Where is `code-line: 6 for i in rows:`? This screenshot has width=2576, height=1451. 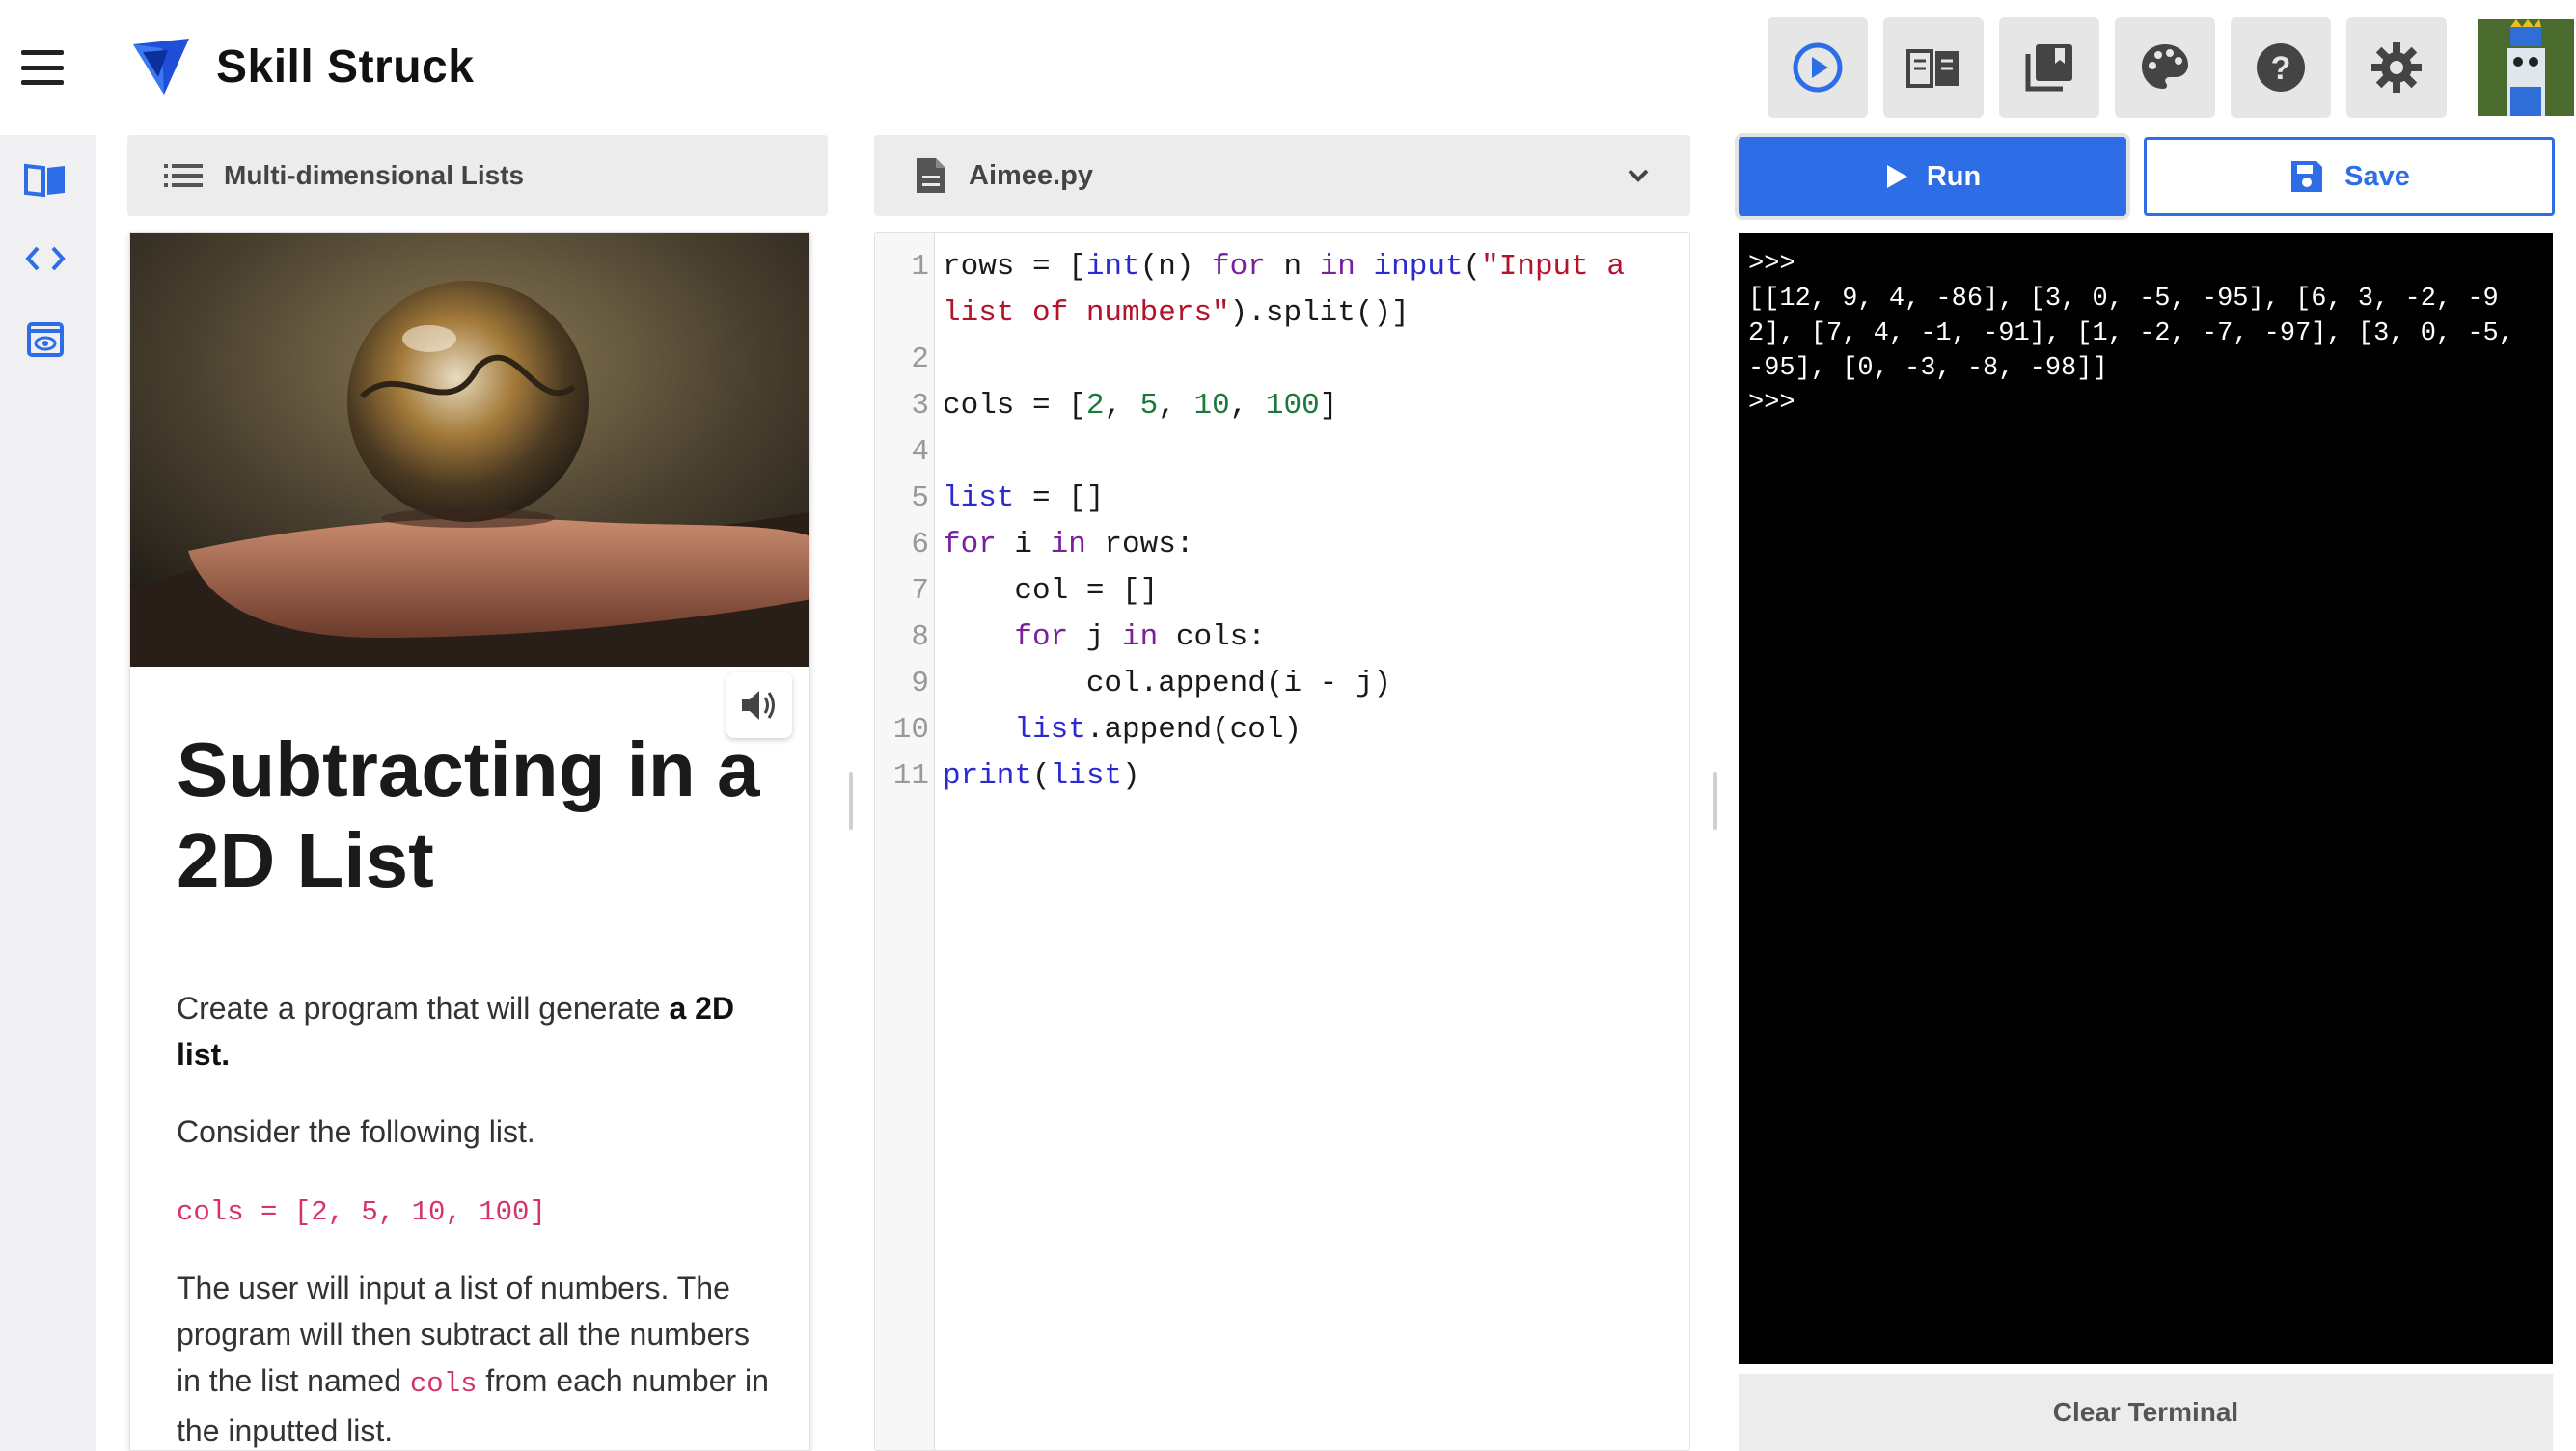 code-line: 6 for i in rows: is located at coordinates (1283, 545).